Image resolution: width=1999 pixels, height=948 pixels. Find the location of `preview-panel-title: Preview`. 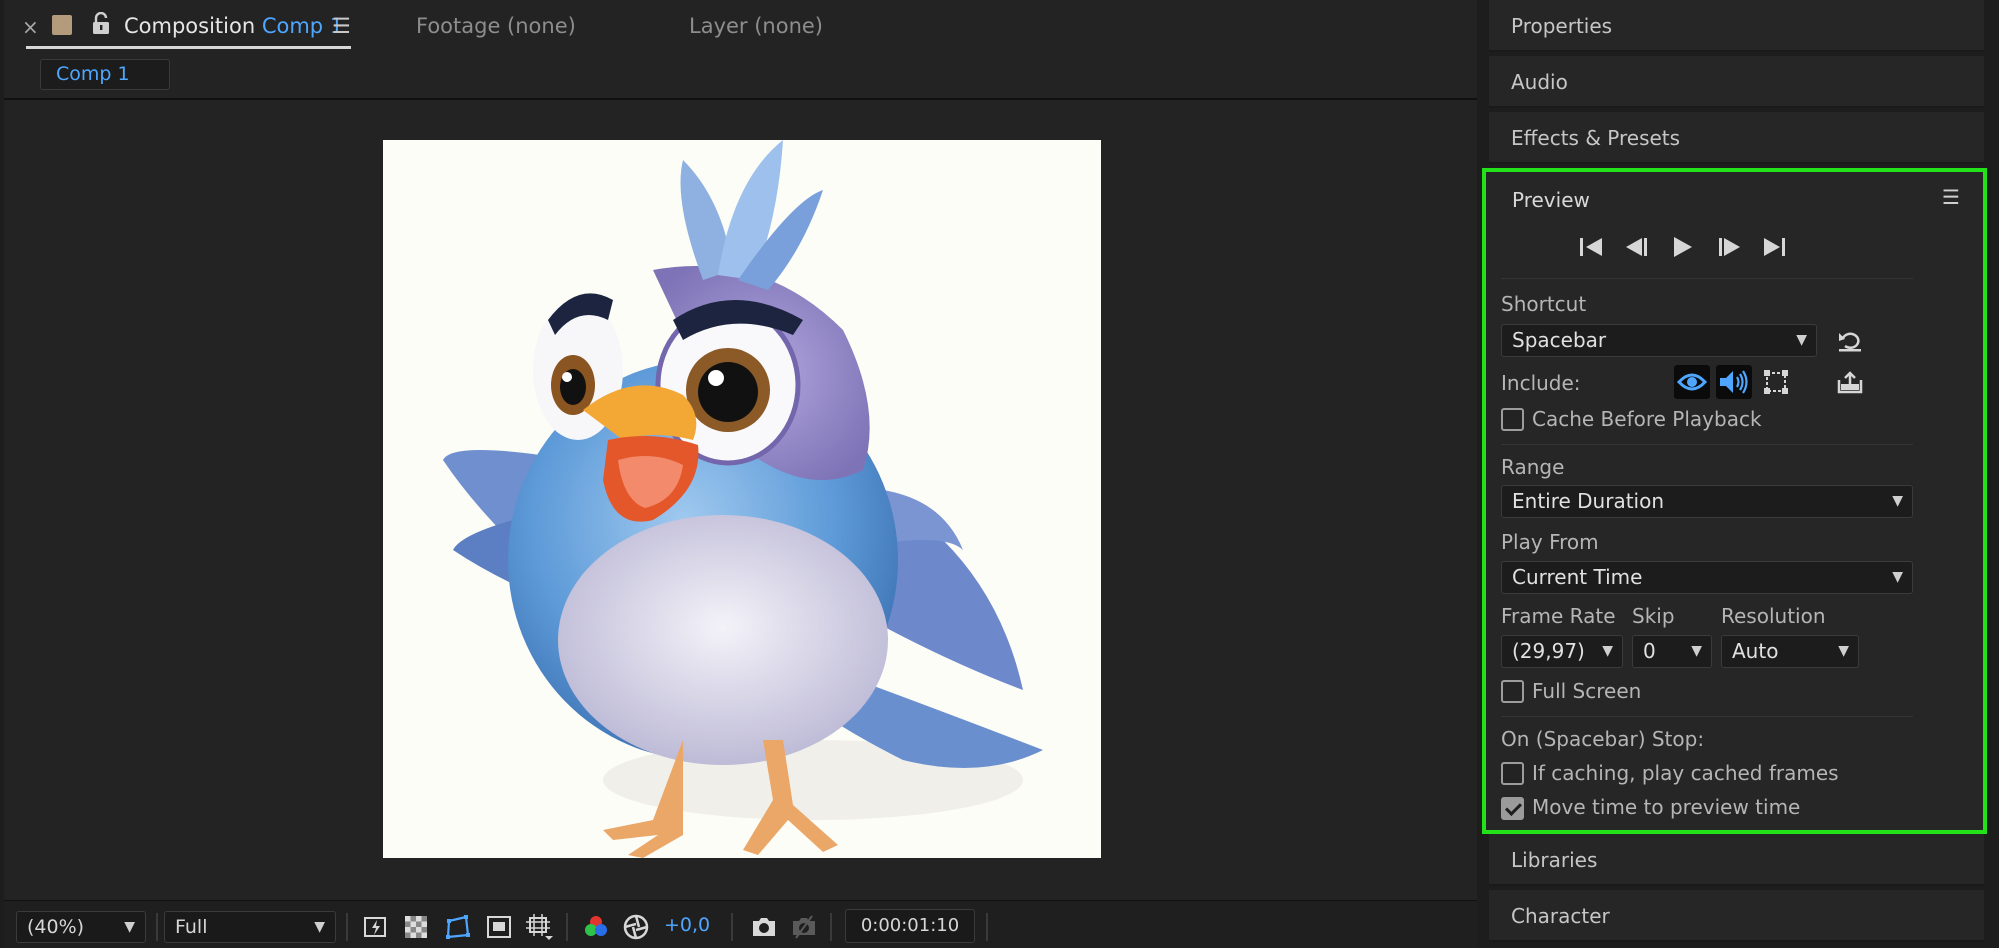

preview-panel-title: Preview is located at coordinates (1551, 200).